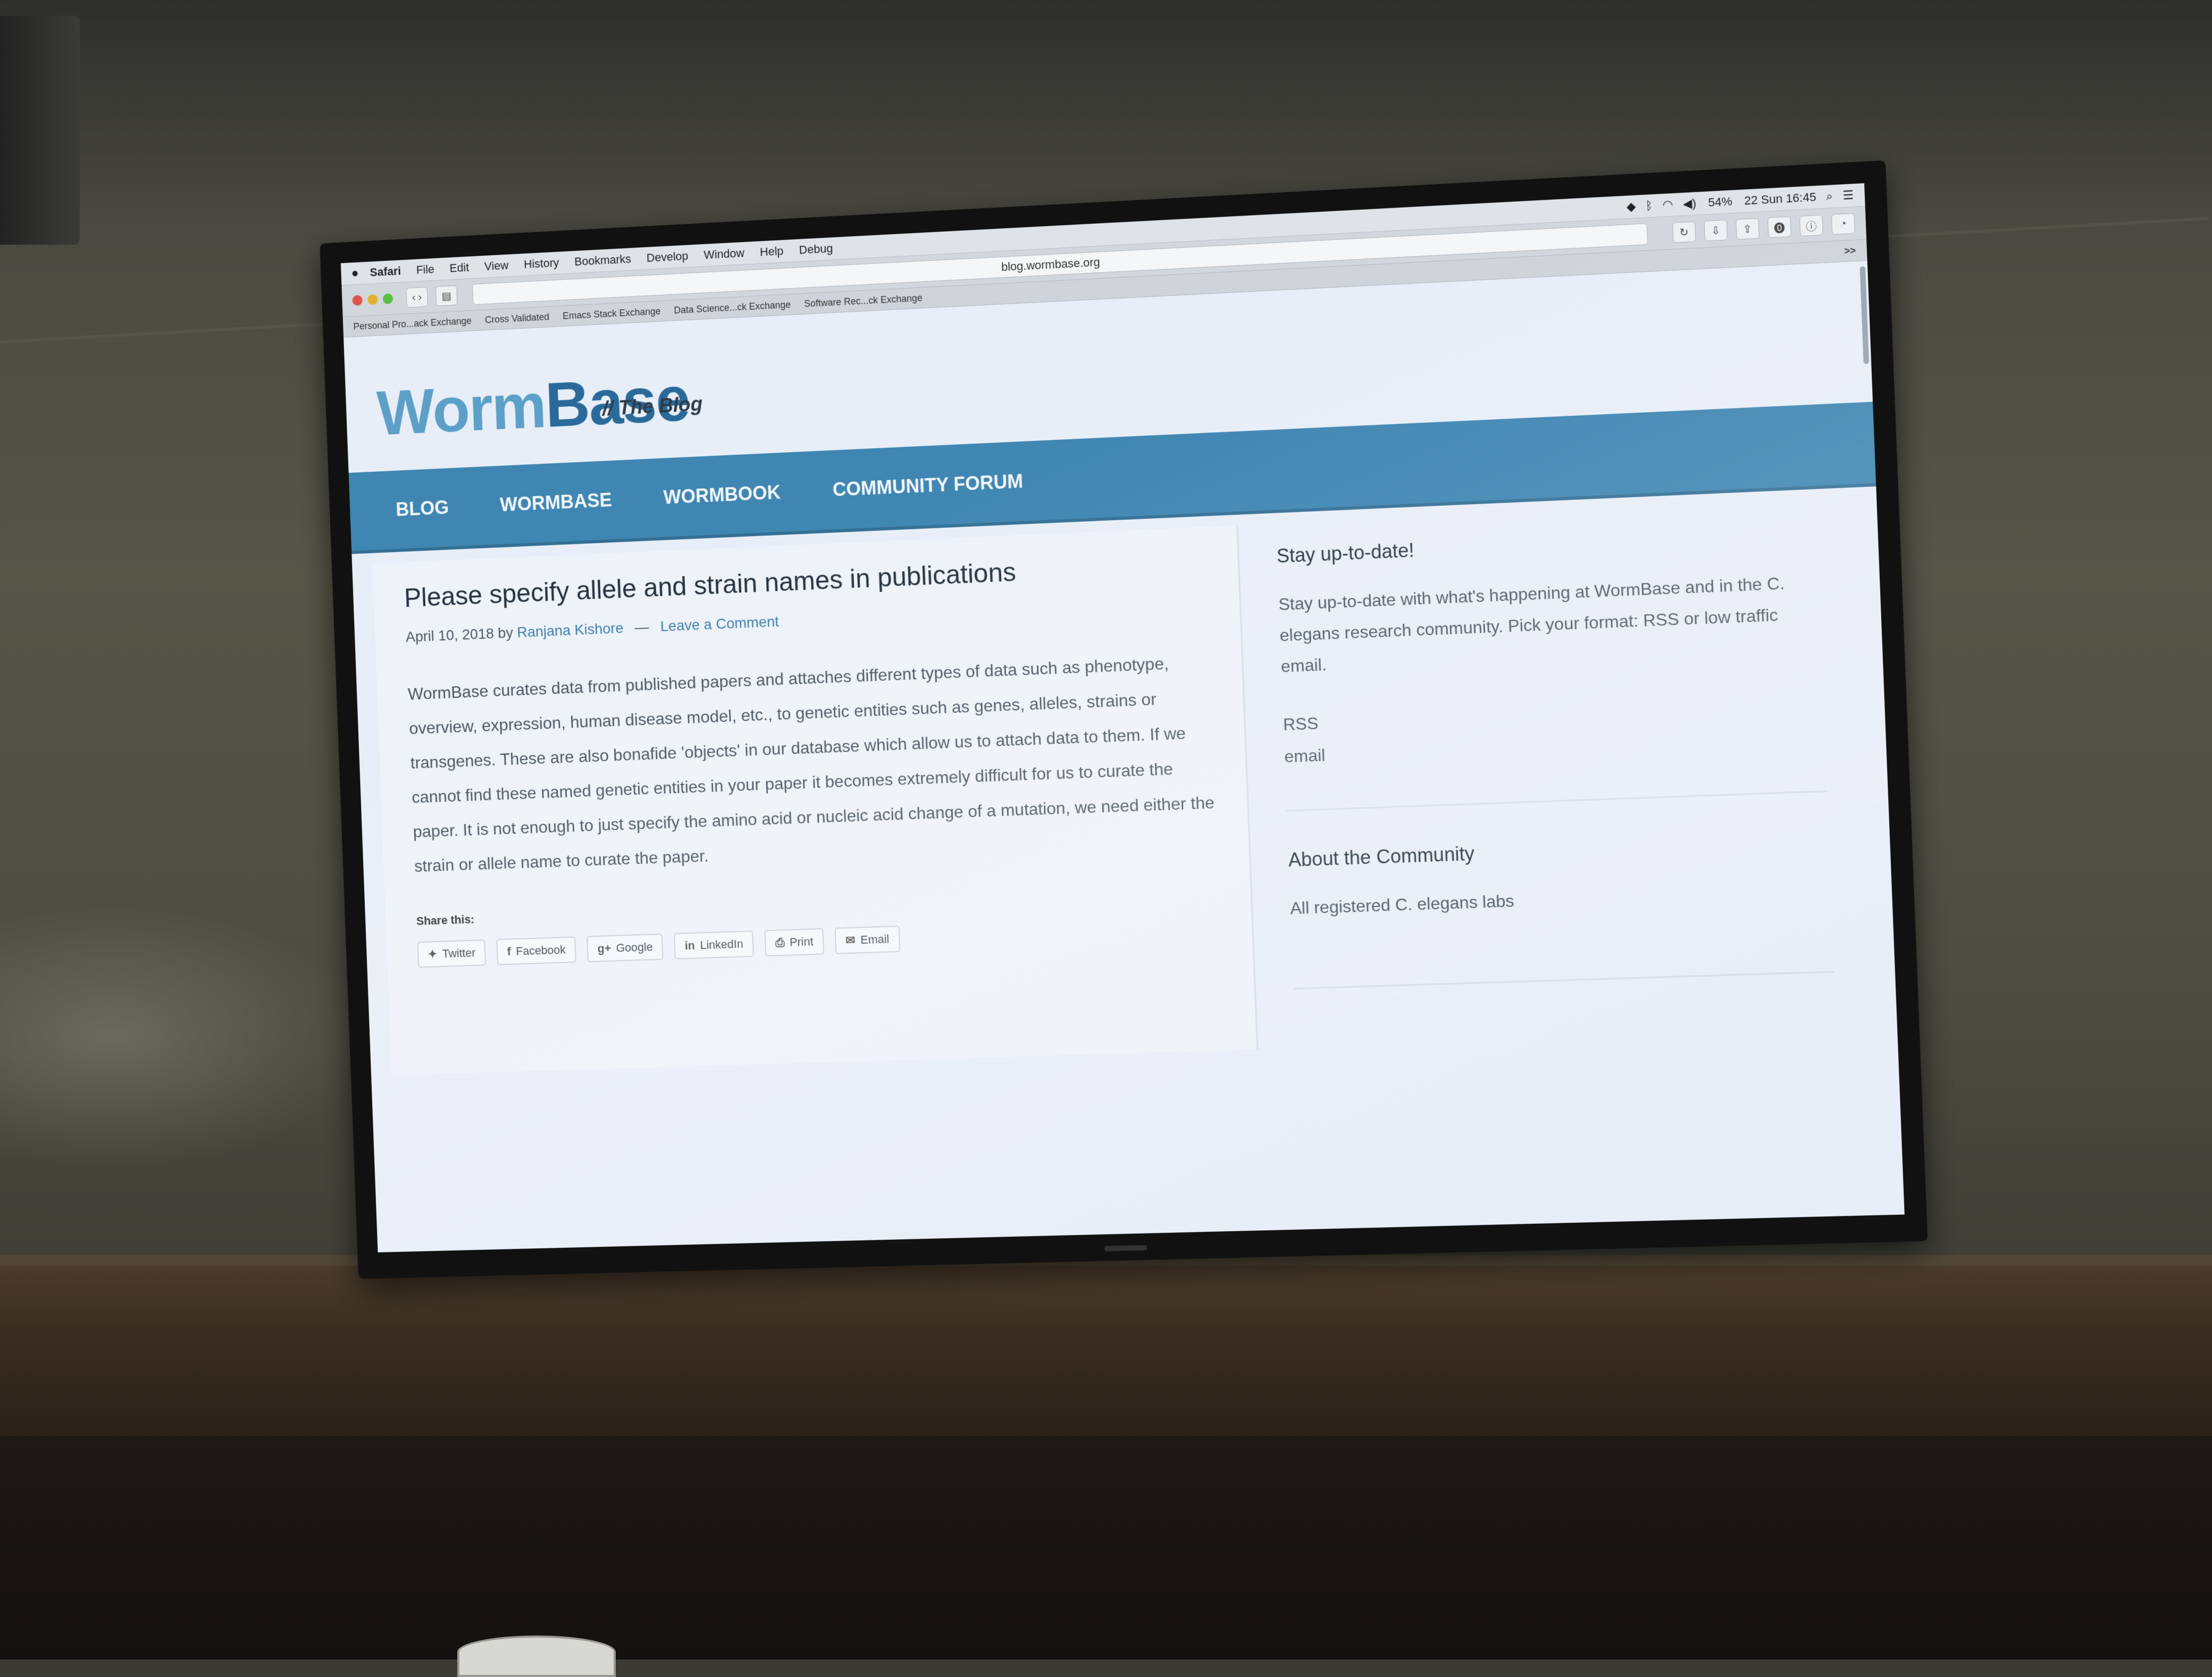 The image size is (2212, 1677). Describe the element at coordinates (634, 947) in the screenshot. I see `share-button-label: Google` at that location.